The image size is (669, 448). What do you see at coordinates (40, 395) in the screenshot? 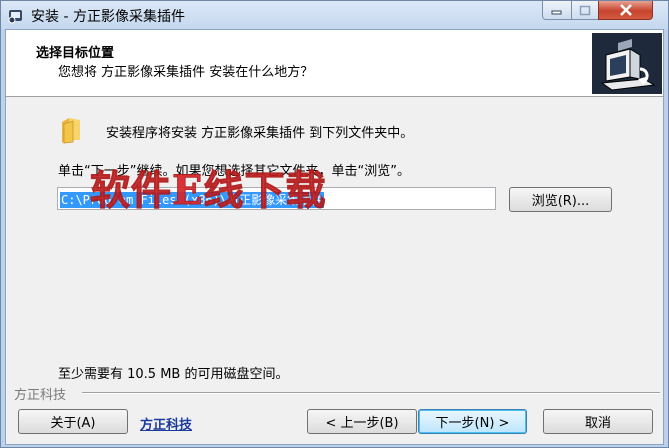
I see `brand-label: 方正科技` at bounding box center [40, 395].